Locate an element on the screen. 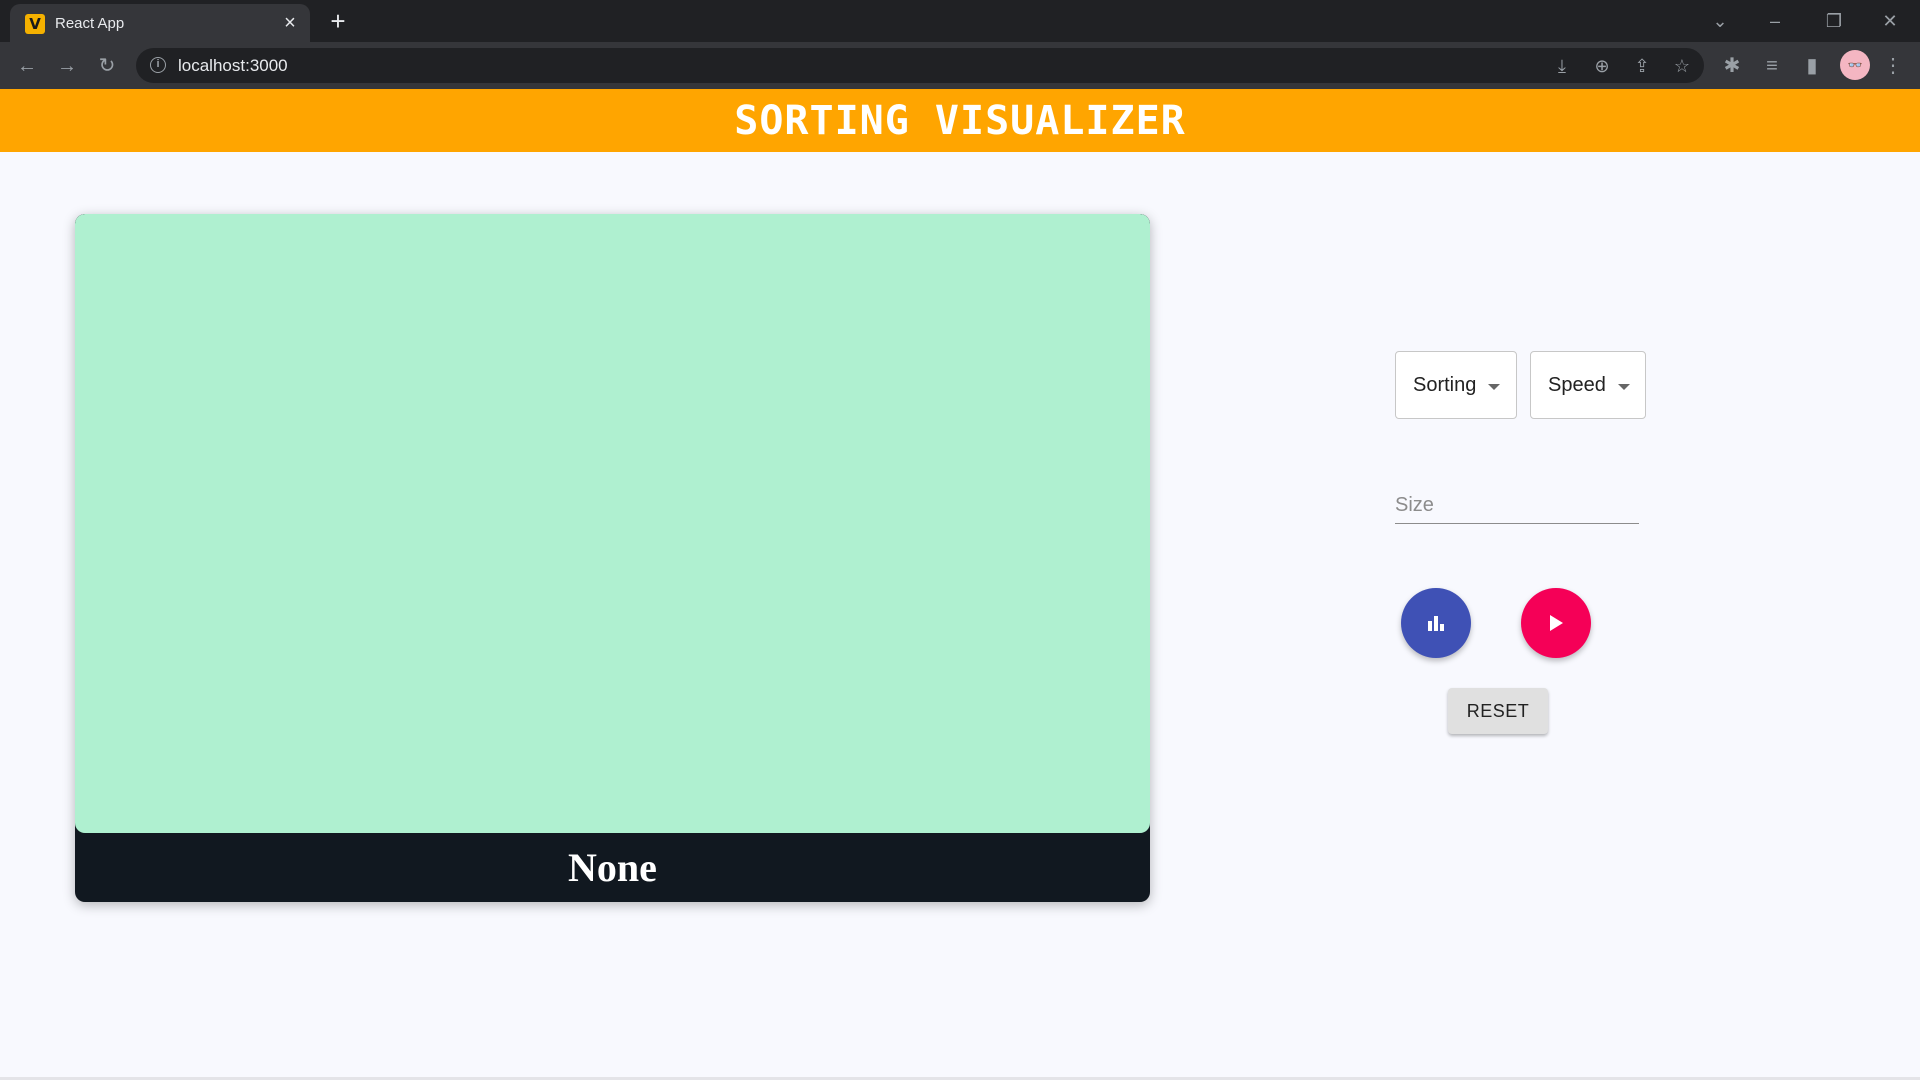 This screenshot has width=1920, height=1080. reload-icon: ↻ is located at coordinates (107, 66).